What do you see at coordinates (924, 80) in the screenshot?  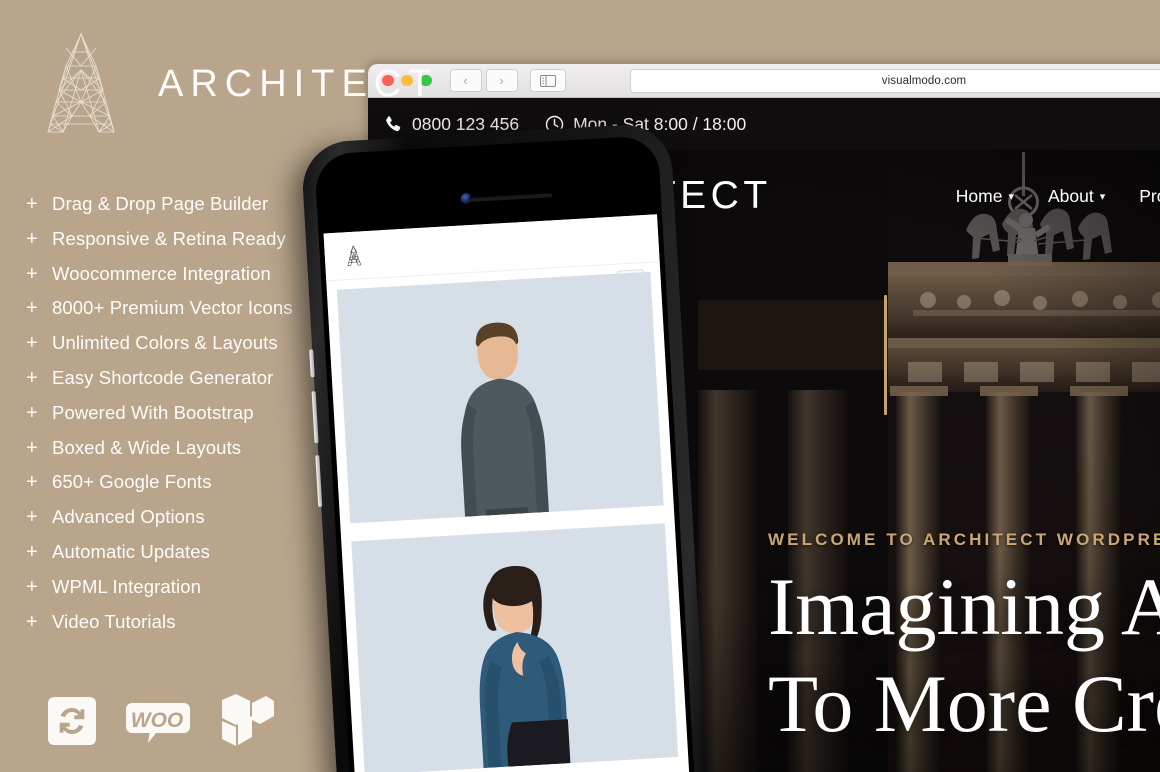 I see `url-text: visualmodo.com` at bounding box center [924, 80].